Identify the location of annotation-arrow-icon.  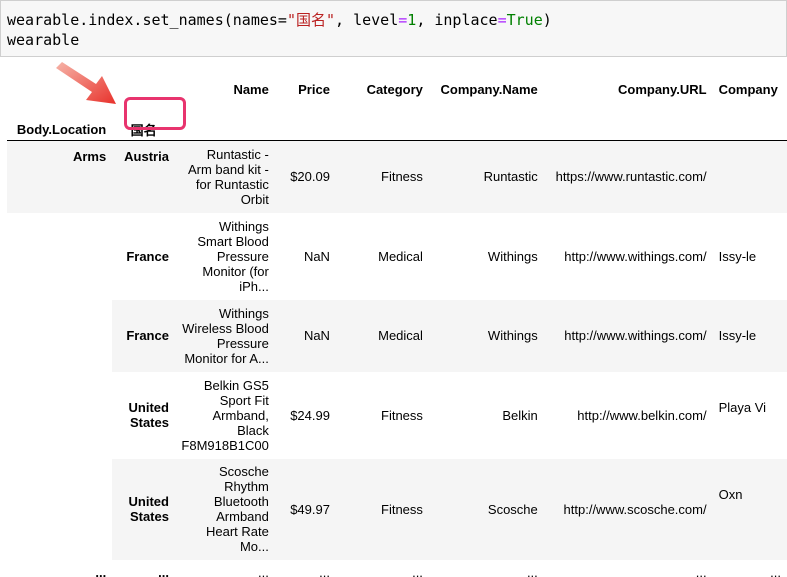
(86, 83).